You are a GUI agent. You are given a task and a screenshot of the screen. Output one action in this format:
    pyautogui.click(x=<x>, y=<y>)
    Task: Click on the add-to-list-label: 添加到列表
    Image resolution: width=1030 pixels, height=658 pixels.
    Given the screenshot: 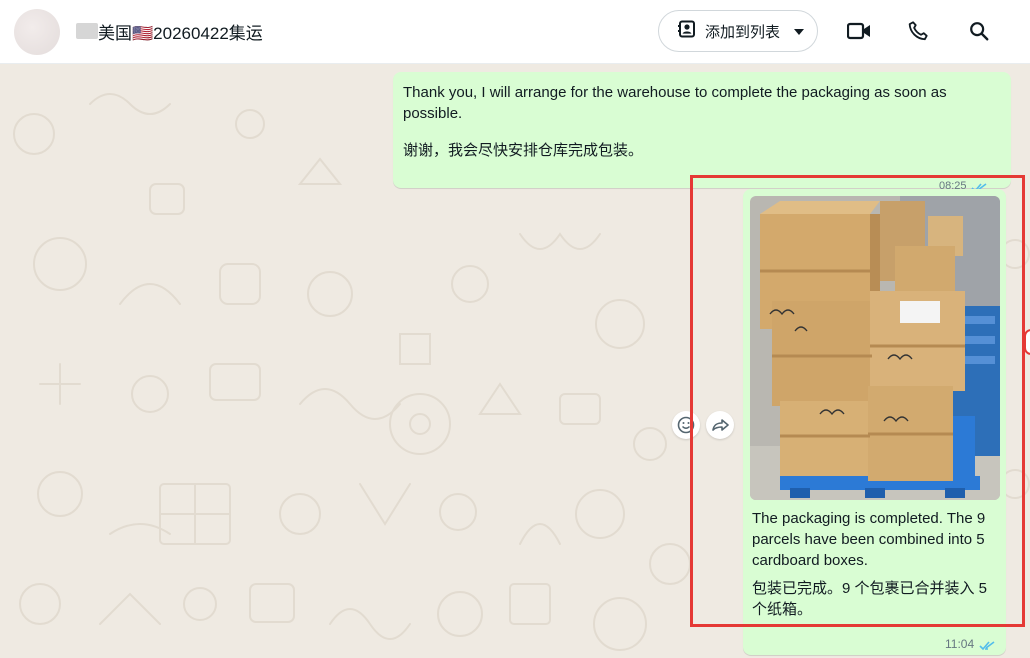 What is the action you would take?
    pyautogui.click(x=743, y=32)
    